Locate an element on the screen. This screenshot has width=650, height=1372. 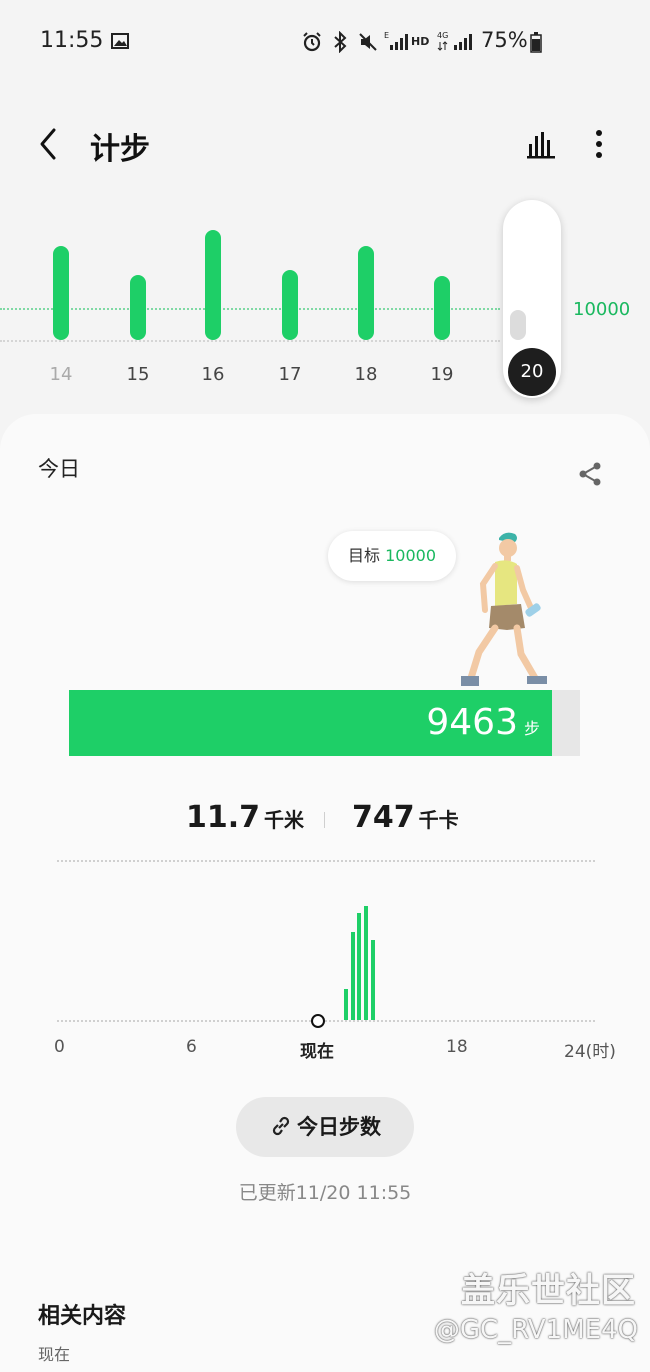
selected-day-label: 20 is located at coordinates (532, 372).